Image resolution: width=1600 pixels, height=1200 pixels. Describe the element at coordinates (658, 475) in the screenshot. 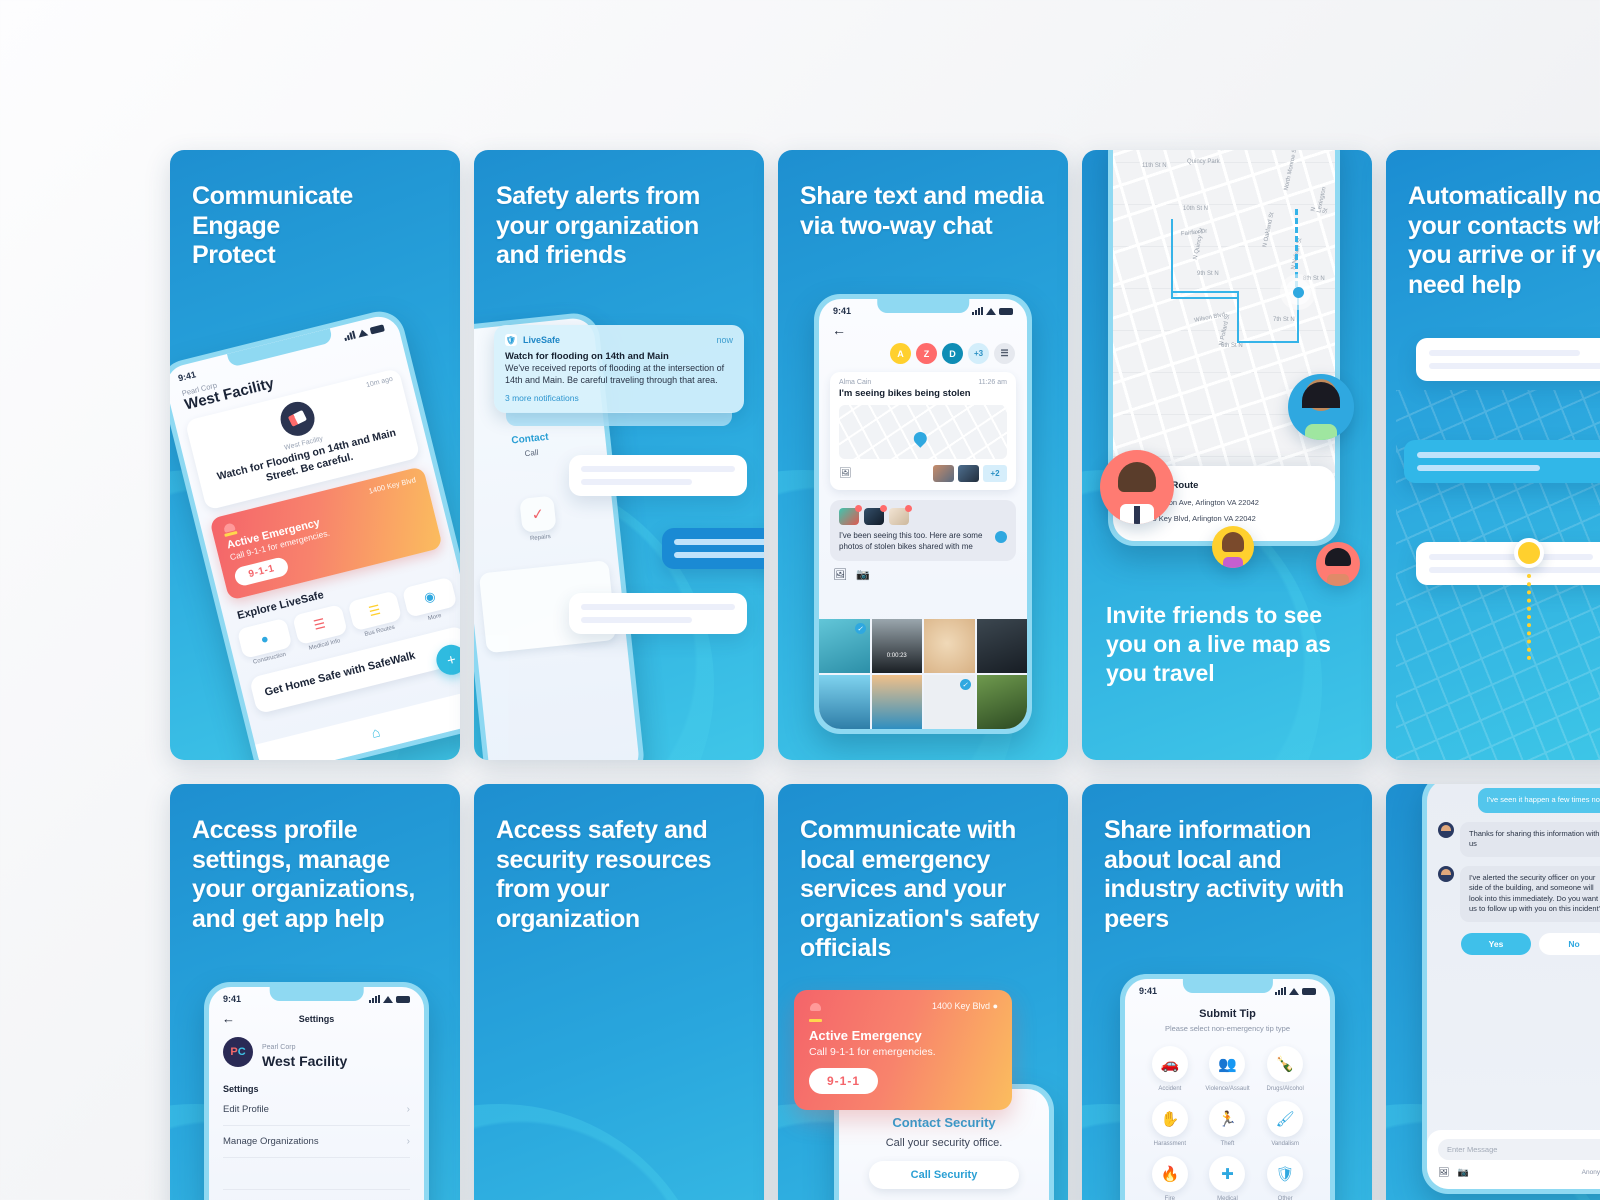

I see `chat-bubble-placeholder` at that location.